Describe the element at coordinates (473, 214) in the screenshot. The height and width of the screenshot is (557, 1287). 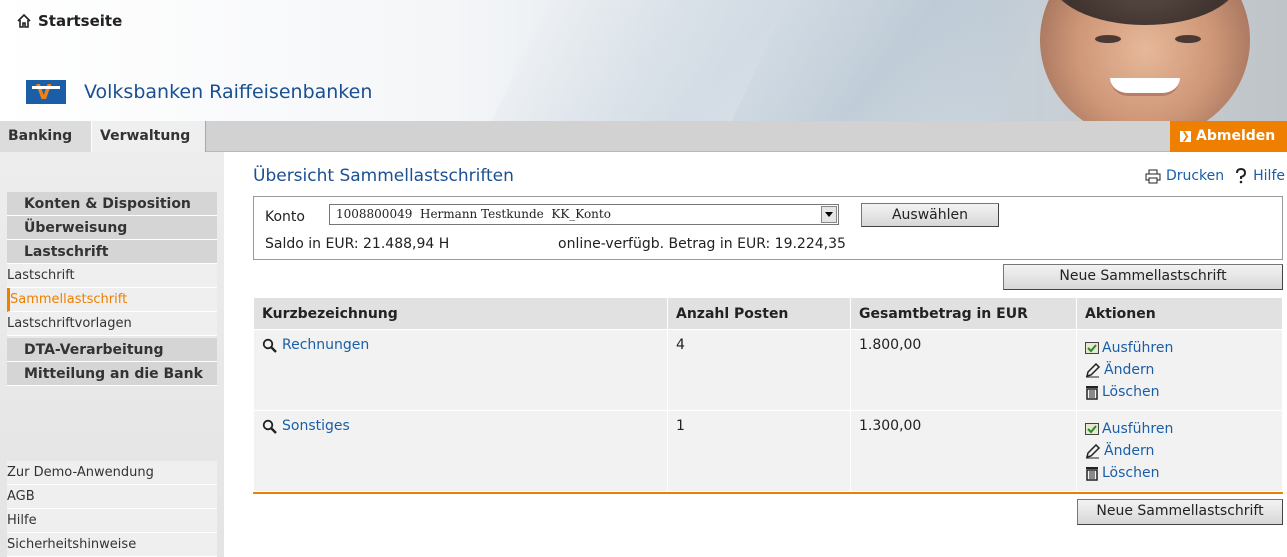
I see `account-select-value: 1008800049 Hermann Testkunde KK_Konto` at that location.